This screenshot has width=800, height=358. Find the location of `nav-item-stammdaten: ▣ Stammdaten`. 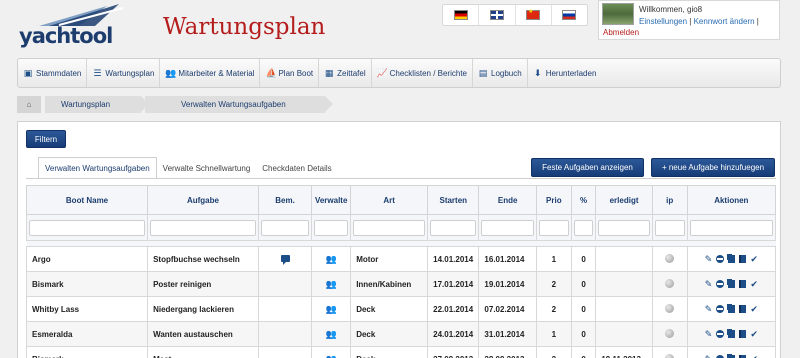

nav-item-stammdaten: ▣ Stammdaten is located at coordinates (53, 73).